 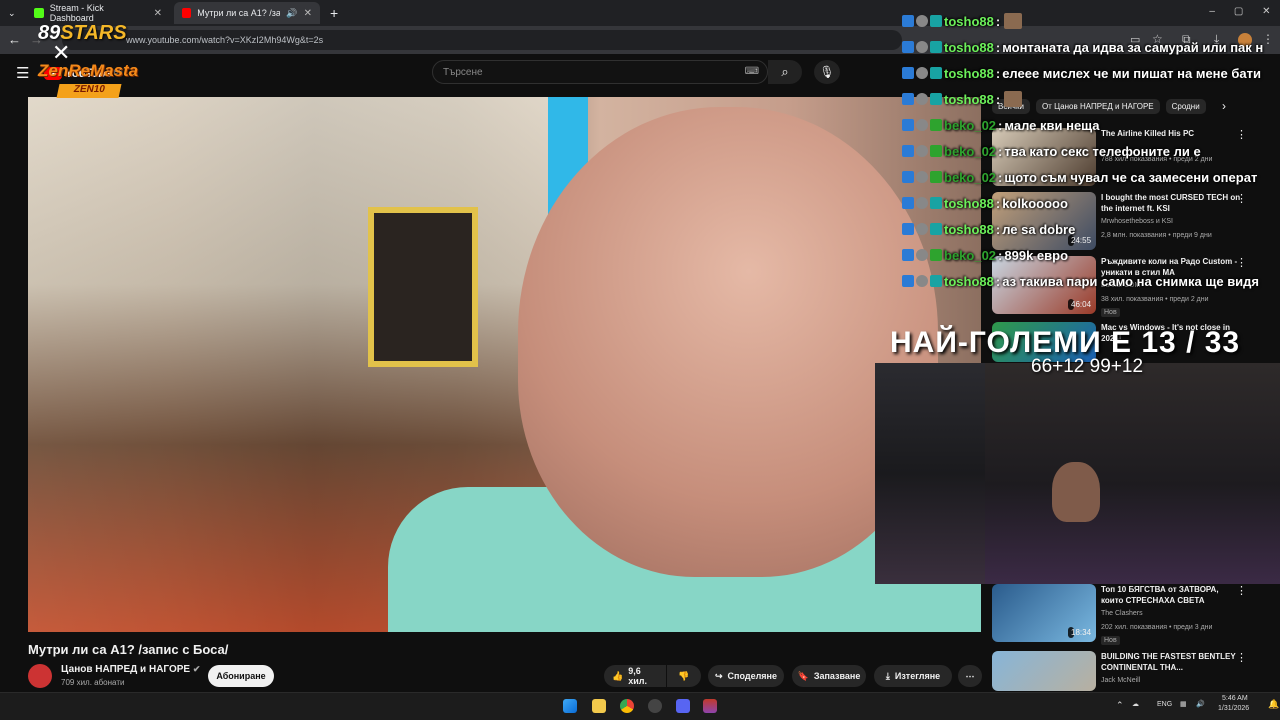 What do you see at coordinates (187, 13) in the screenshot?
I see `youtube-favicon-icon` at bounding box center [187, 13].